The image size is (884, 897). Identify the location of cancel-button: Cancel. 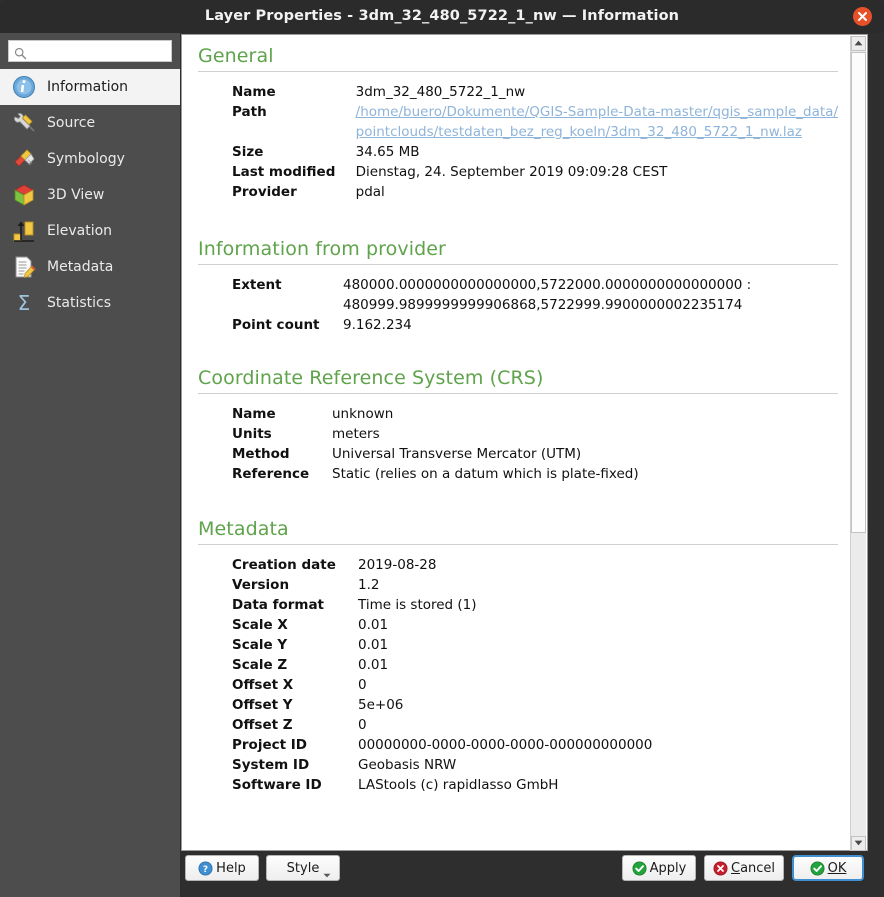
(744, 868).